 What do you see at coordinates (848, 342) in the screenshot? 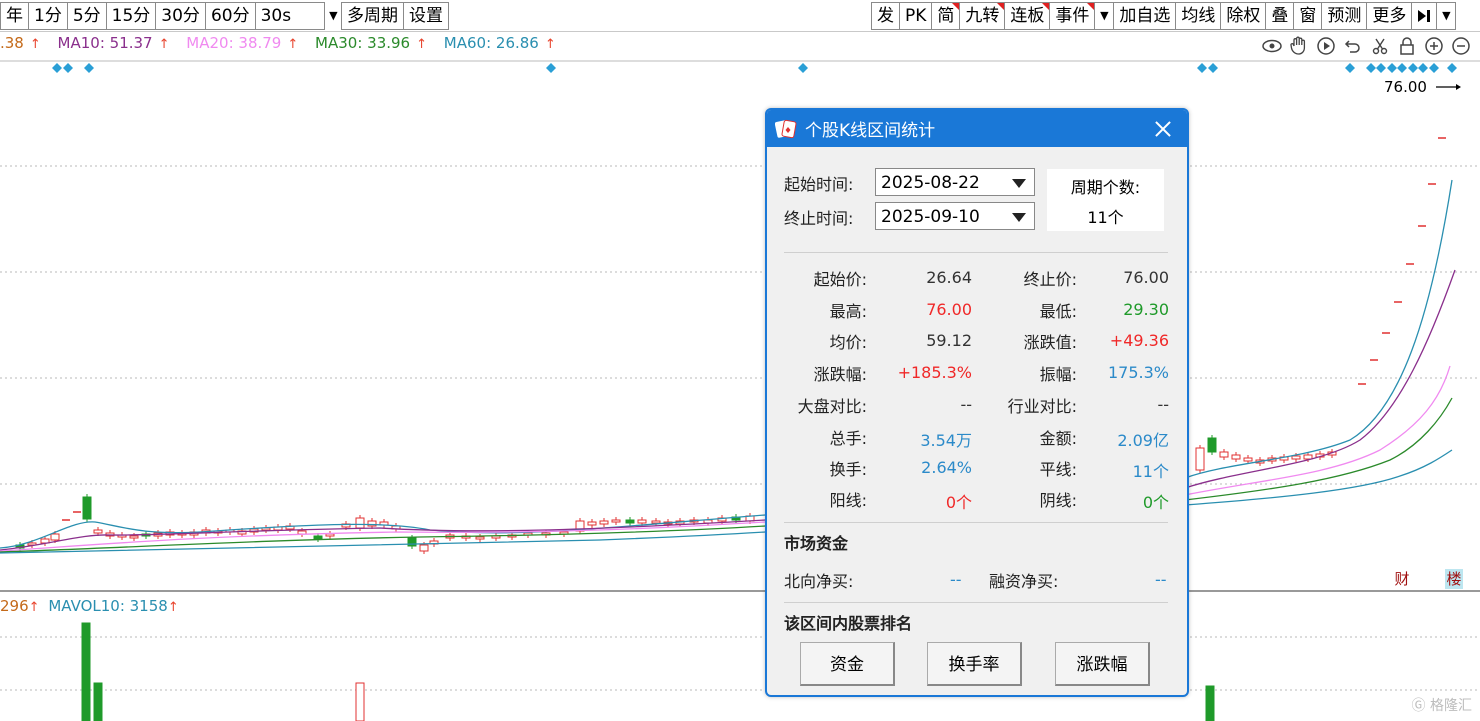
I see `avg-price-label: 均价:` at bounding box center [848, 342].